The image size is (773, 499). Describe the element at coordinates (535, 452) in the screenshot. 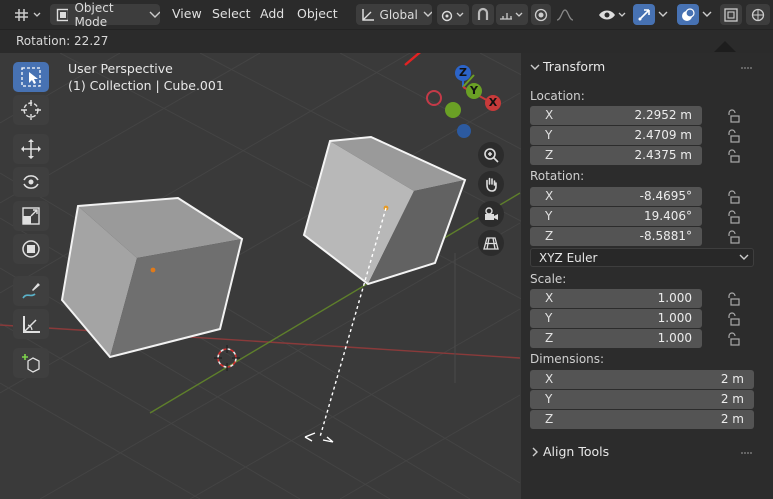

I see `chevron-right-icon` at that location.